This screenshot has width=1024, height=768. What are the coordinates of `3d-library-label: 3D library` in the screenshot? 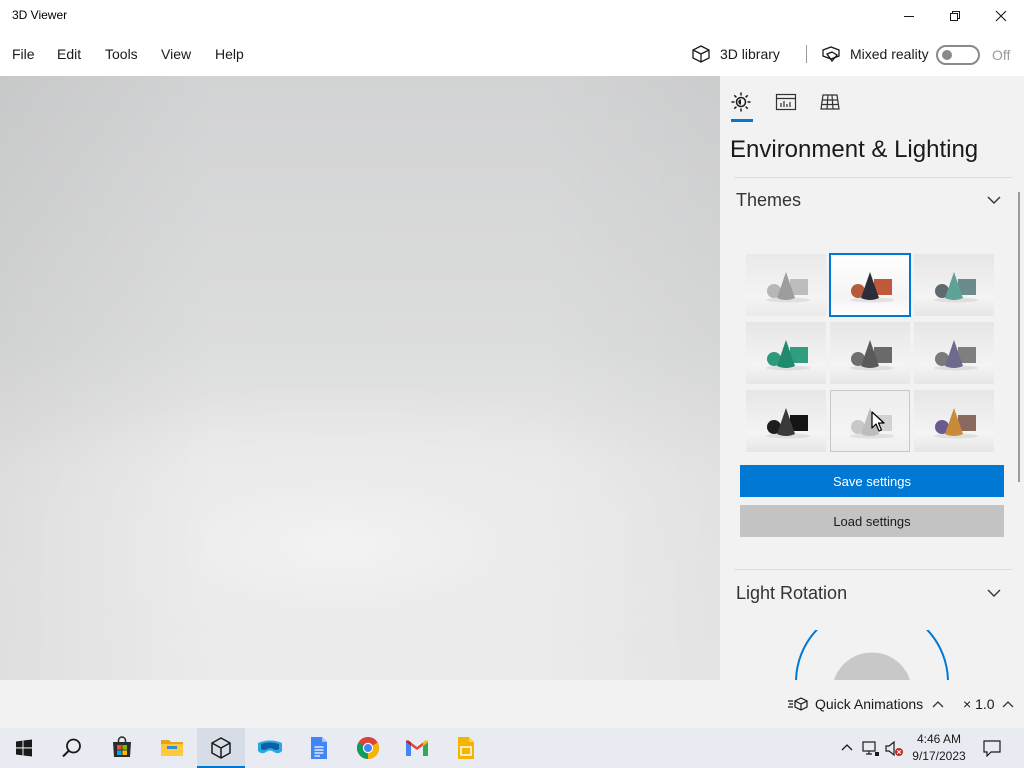 It's located at (750, 54).